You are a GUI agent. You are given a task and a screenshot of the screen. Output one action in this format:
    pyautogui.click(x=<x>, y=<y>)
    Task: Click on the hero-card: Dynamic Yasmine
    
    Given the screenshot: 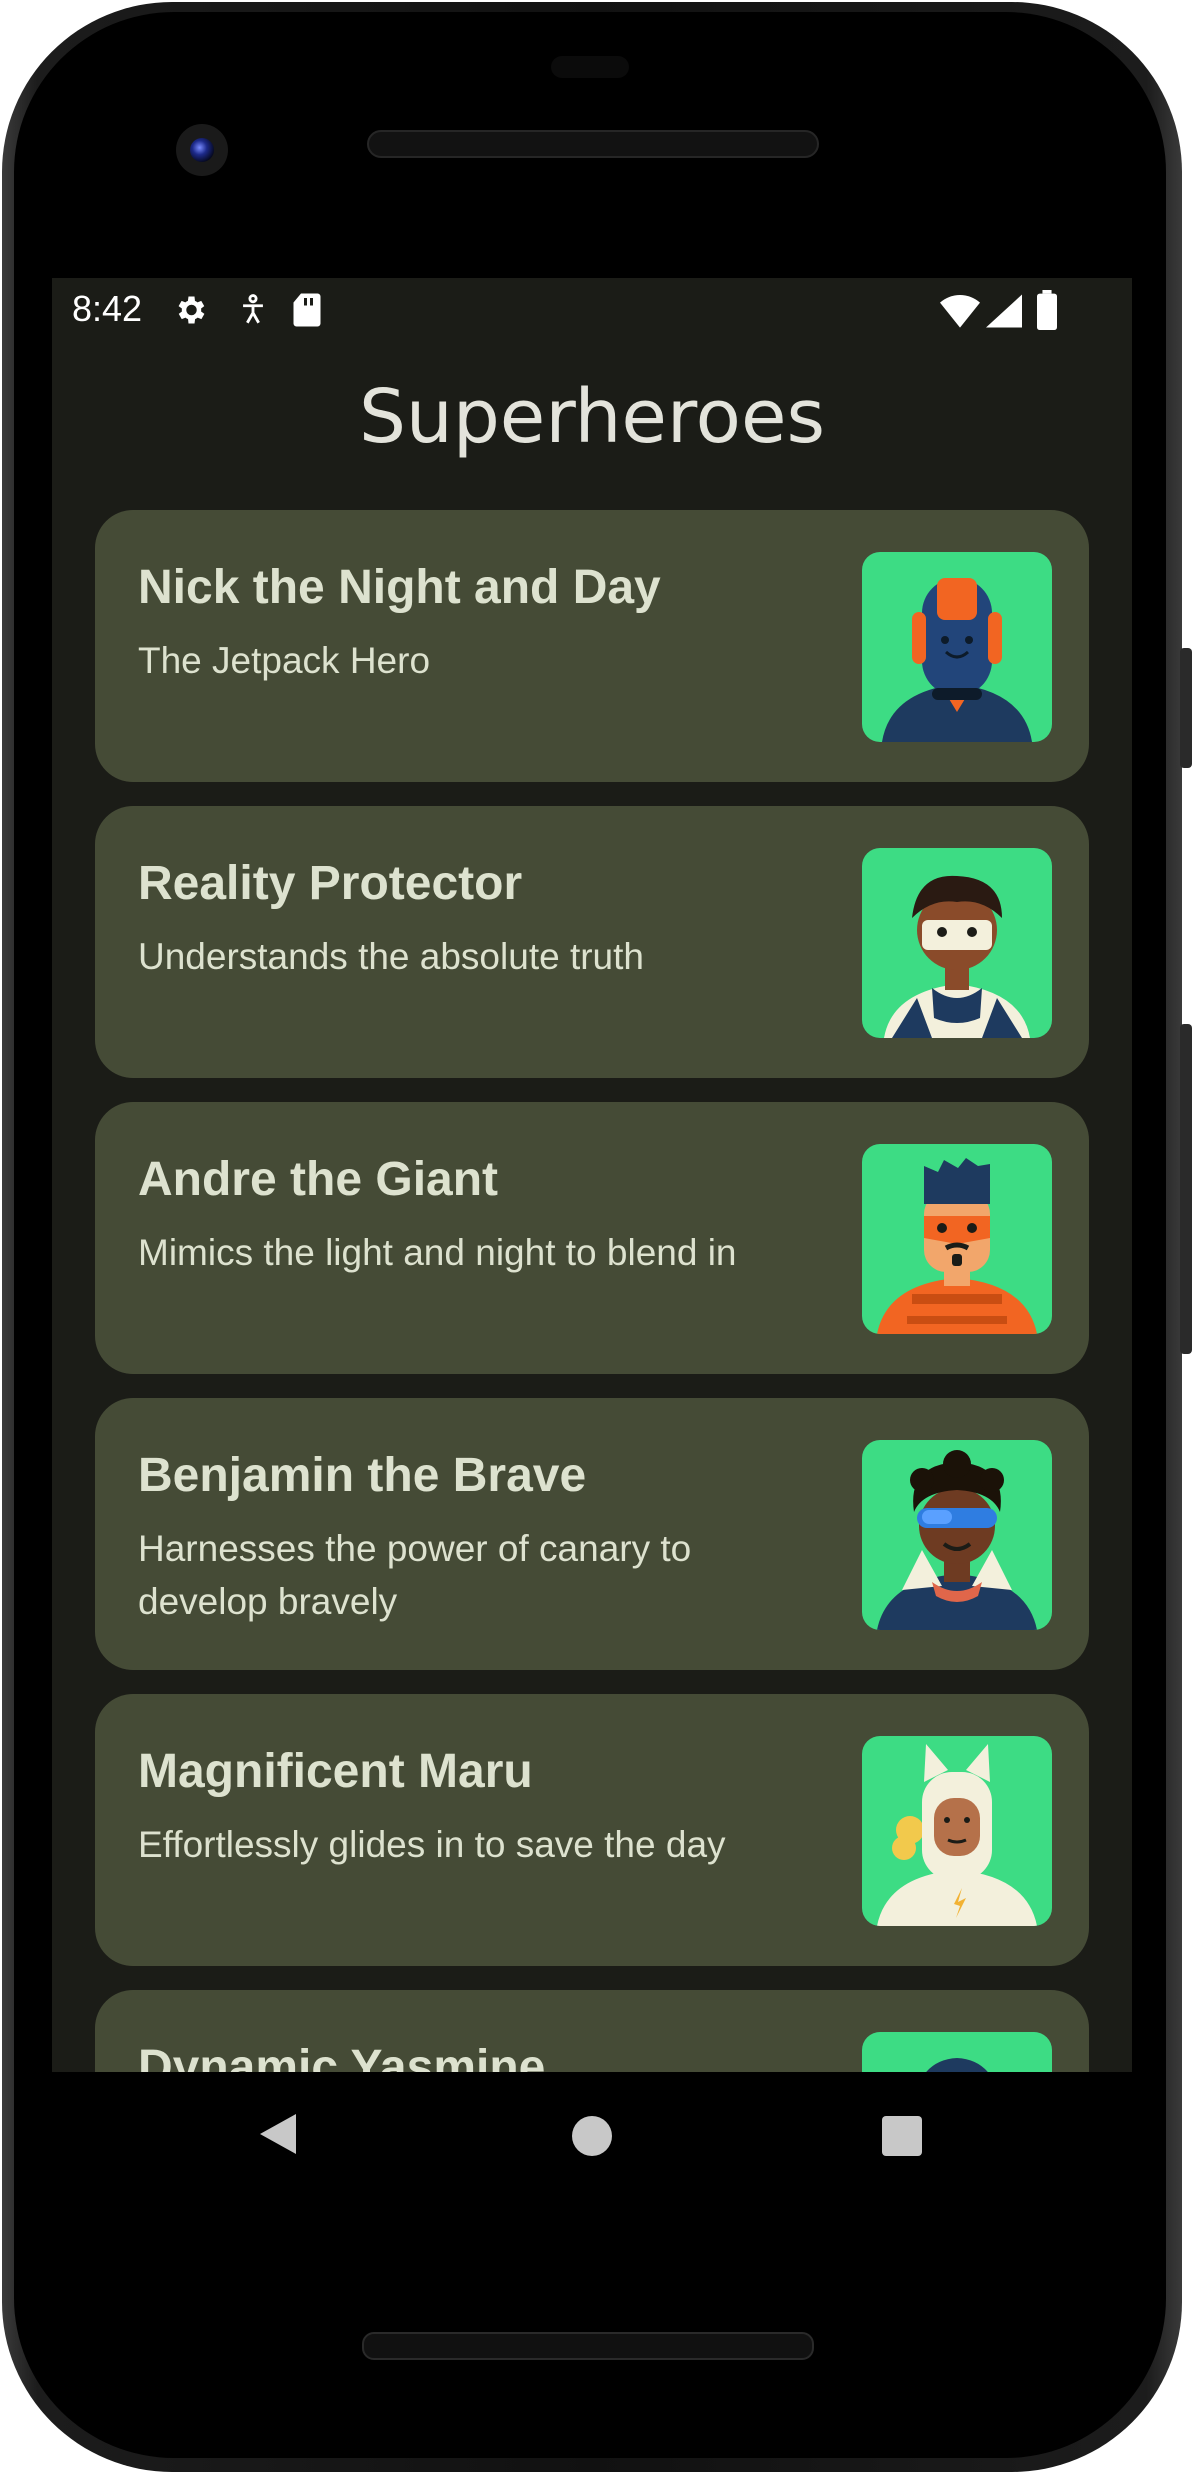 What is the action you would take?
    pyautogui.click(x=592, y=2031)
    